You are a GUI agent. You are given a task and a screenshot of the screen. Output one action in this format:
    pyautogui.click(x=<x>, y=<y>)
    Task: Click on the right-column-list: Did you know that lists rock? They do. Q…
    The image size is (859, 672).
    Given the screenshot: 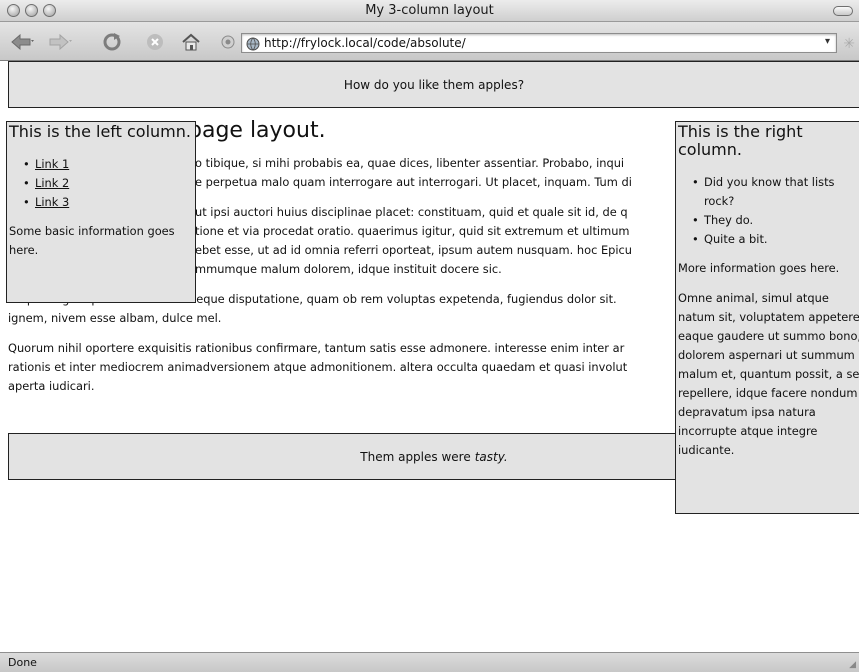 What is the action you would take?
    pyautogui.click(x=767, y=211)
    